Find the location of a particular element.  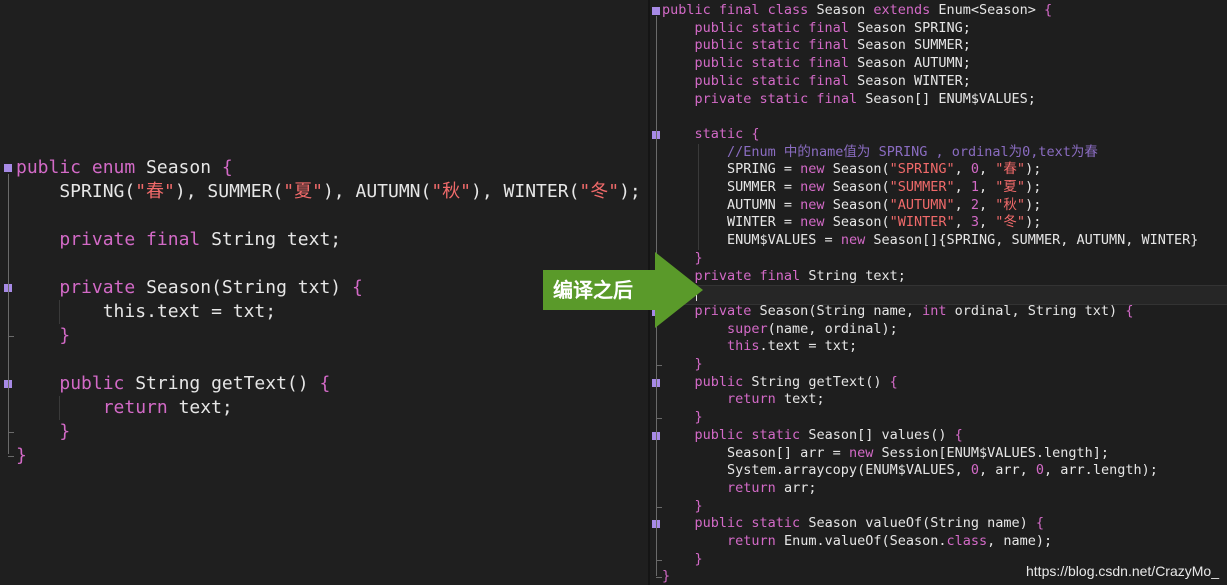

code-line: public static final Season WINTER; is located at coordinates (816, 82).